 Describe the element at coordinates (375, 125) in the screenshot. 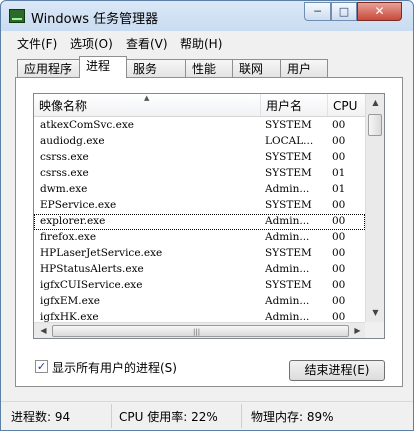

I see `vertical-scroll-thumb` at that location.